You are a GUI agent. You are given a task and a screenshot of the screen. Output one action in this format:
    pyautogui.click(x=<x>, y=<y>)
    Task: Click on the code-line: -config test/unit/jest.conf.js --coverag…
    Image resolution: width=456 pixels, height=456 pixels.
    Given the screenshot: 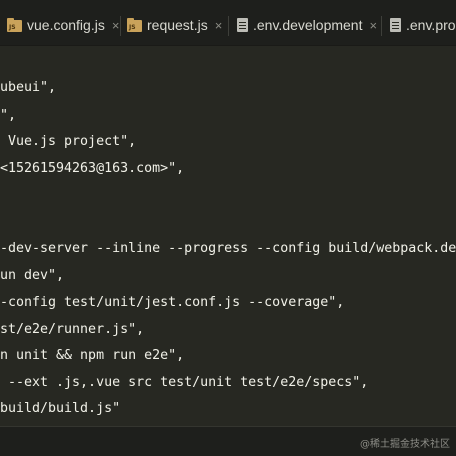 What is the action you would take?
    pyautogui.click(x=172, y=302)
    